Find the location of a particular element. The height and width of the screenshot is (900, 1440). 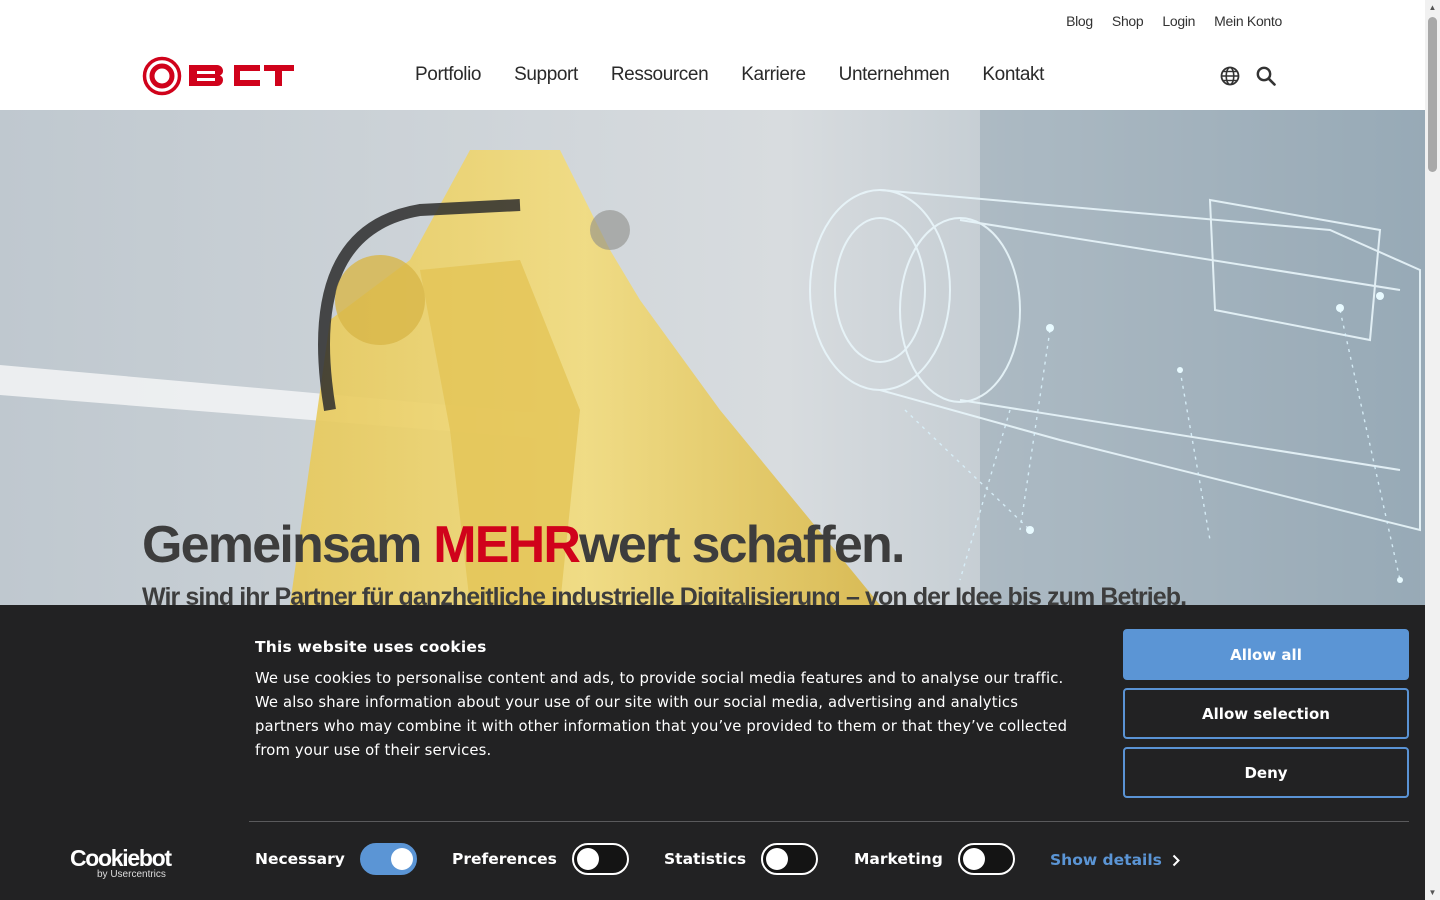

nav-item-karriere: Karriere is located at coordinates (773, 75).